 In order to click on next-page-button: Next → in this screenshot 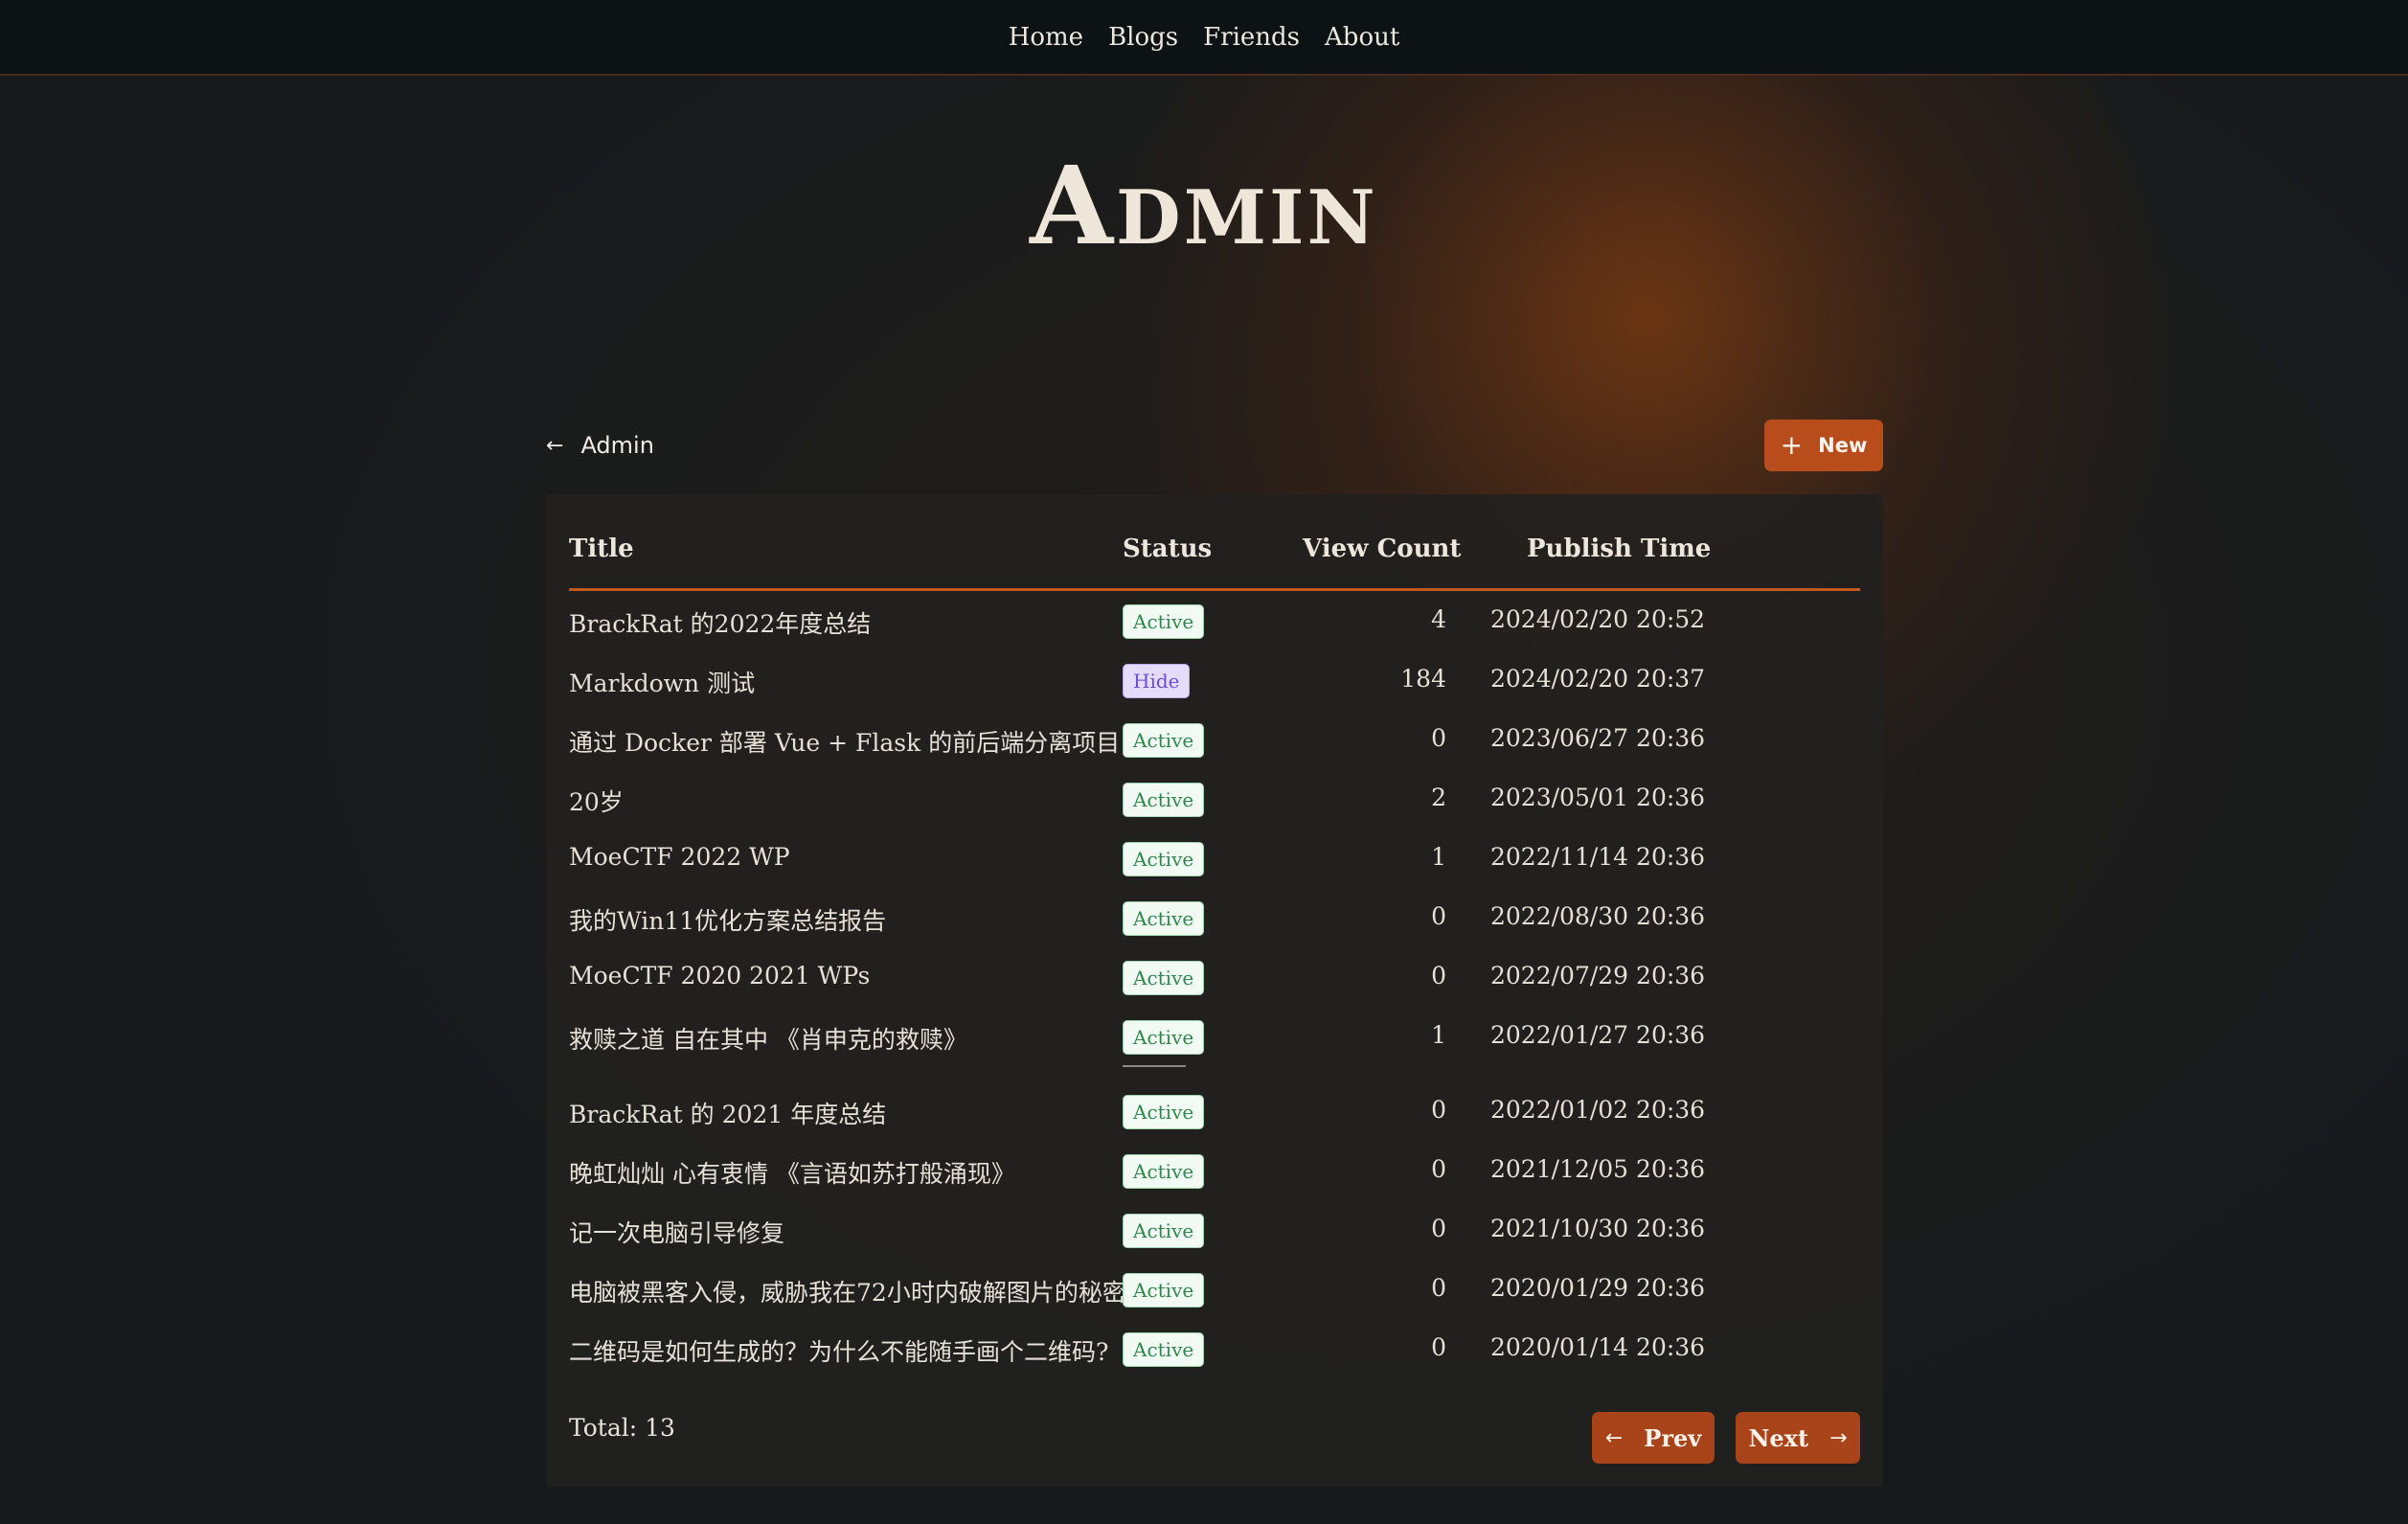, I will do `click(1798, 1438)`.